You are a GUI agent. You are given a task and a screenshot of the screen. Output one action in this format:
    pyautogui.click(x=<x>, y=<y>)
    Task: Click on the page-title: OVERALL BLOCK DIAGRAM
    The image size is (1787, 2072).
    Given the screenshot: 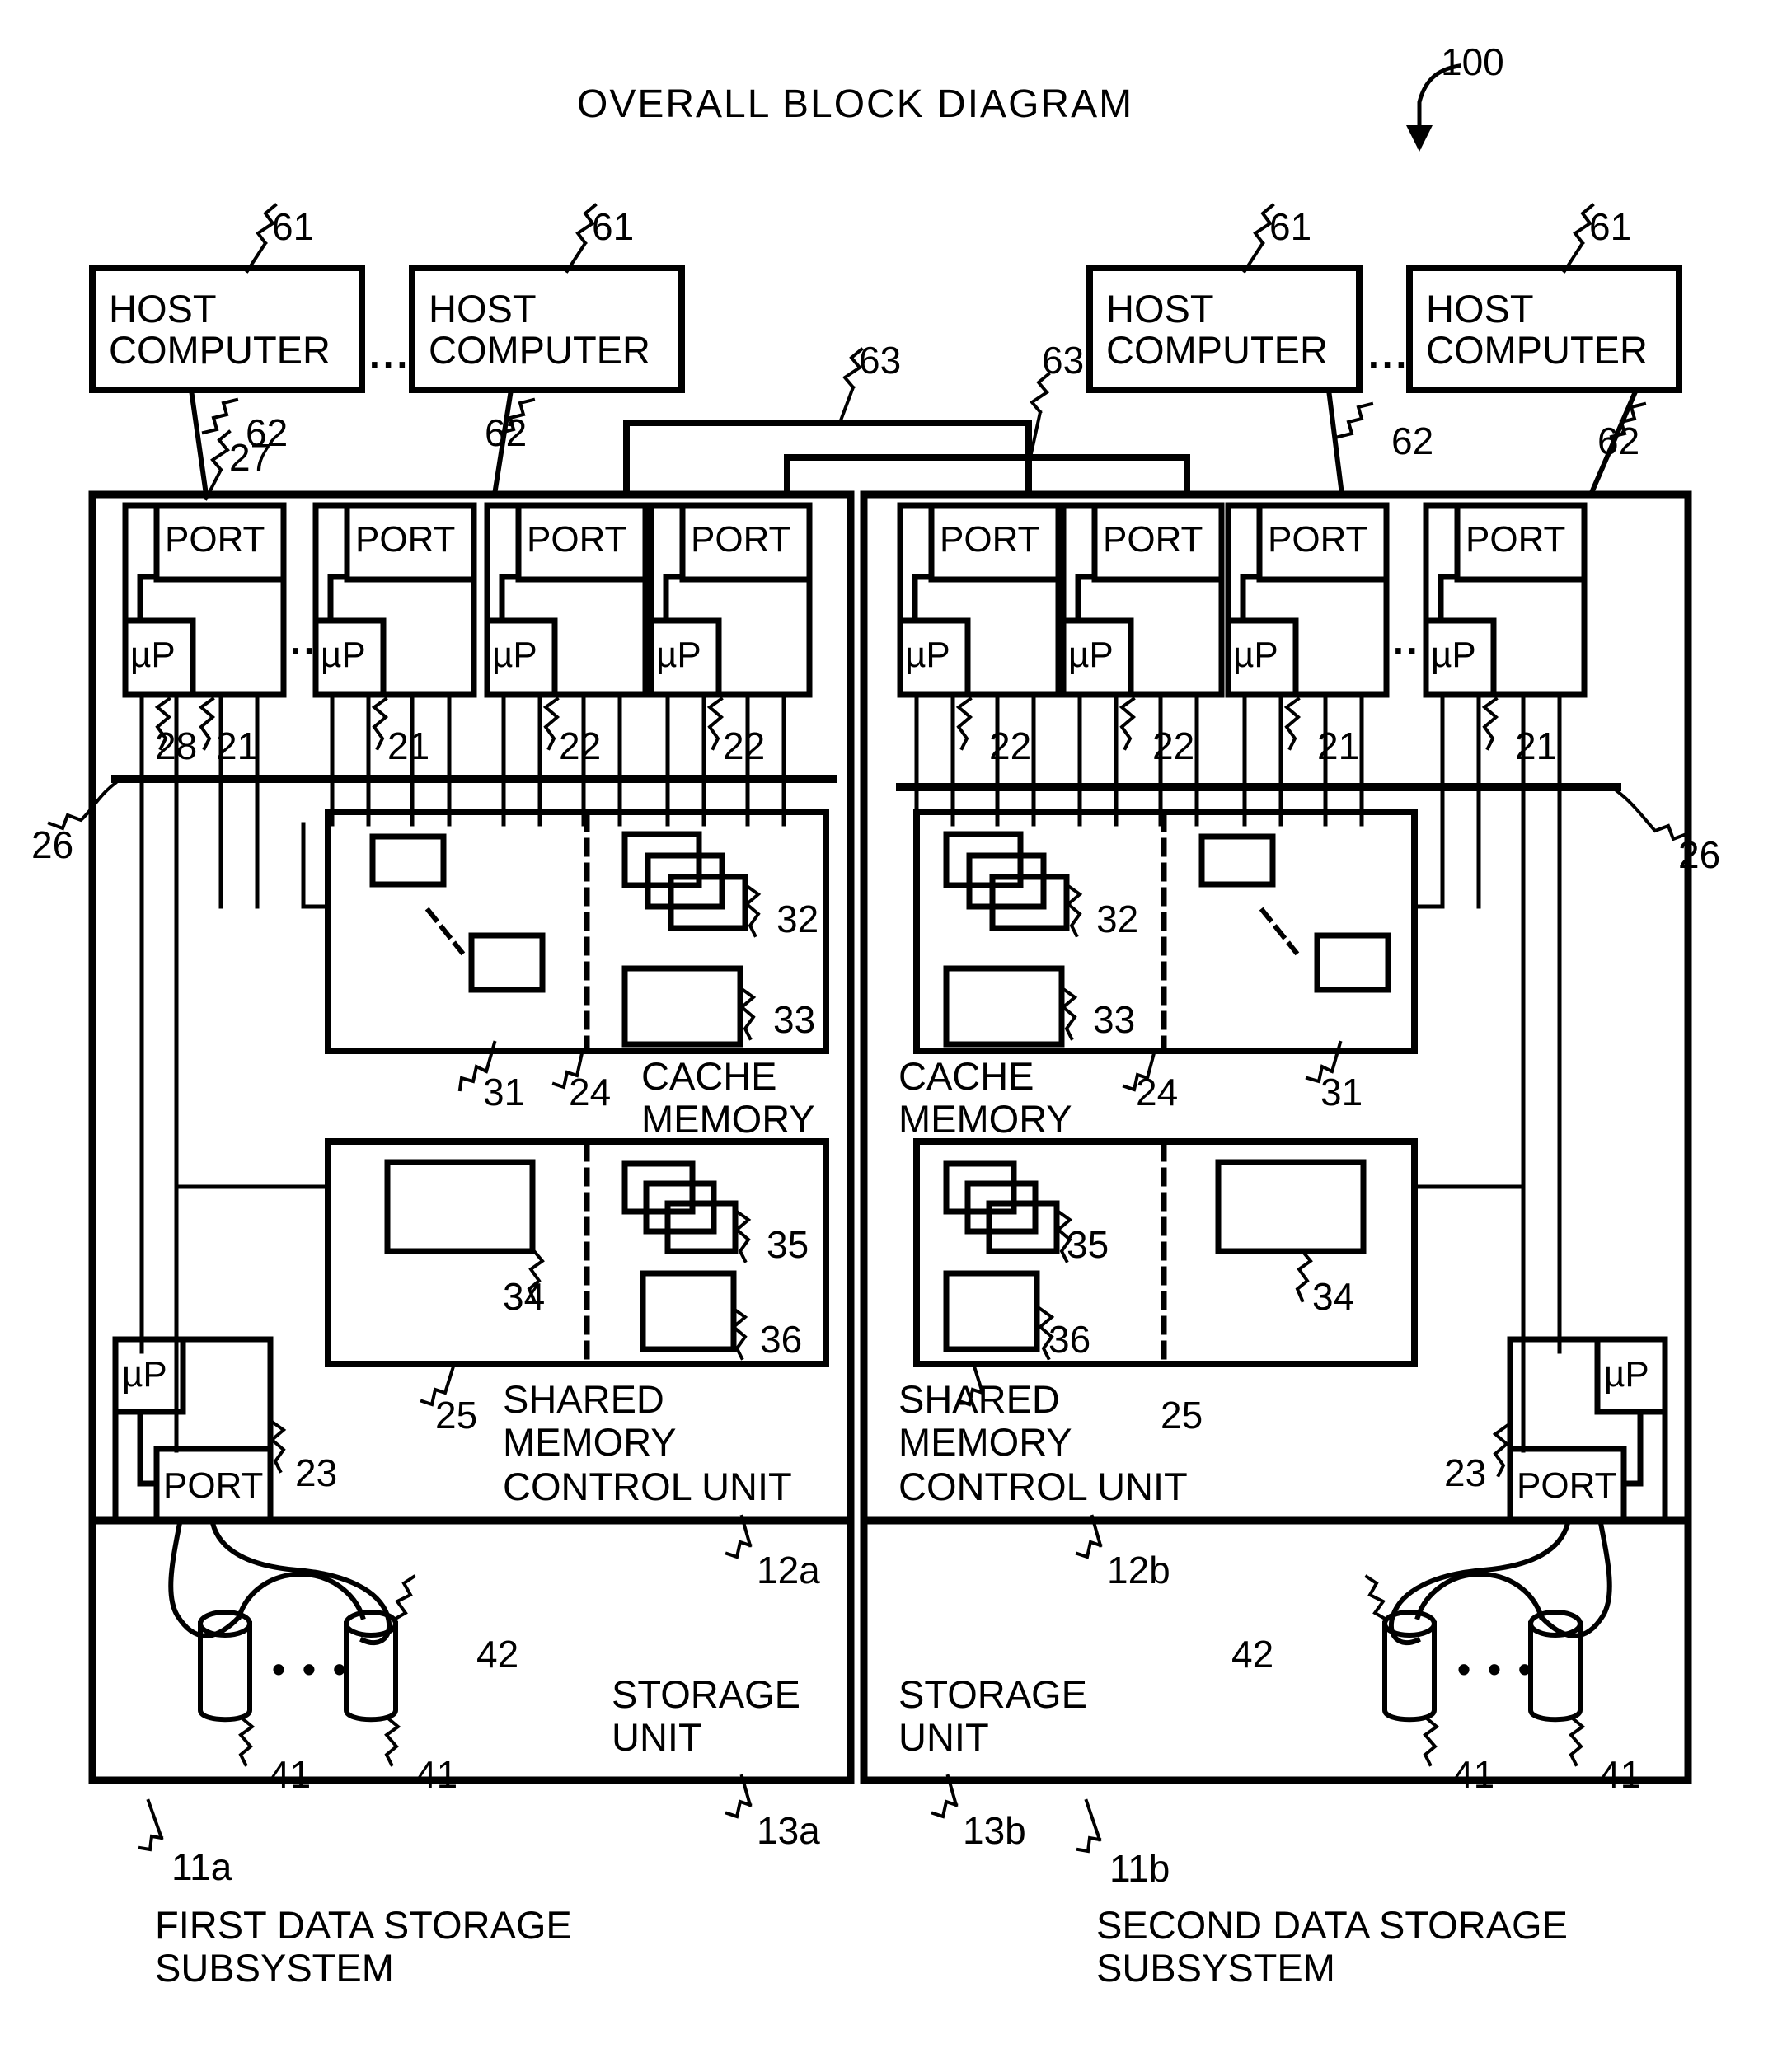 What is the action you would take?
    pyautogui.click(x=855, y=104)
    